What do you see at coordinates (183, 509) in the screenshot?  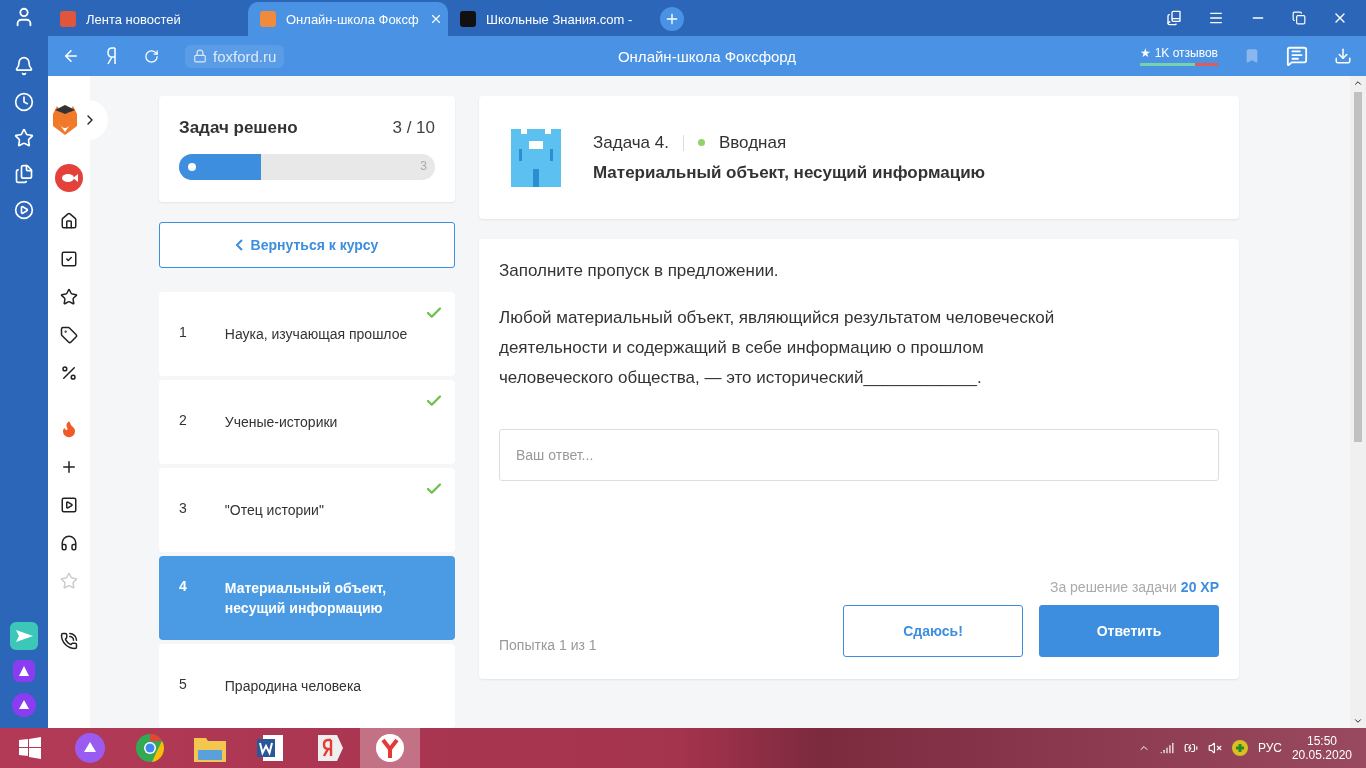 I see `task-number: 3` at bounding box center [183, 509].